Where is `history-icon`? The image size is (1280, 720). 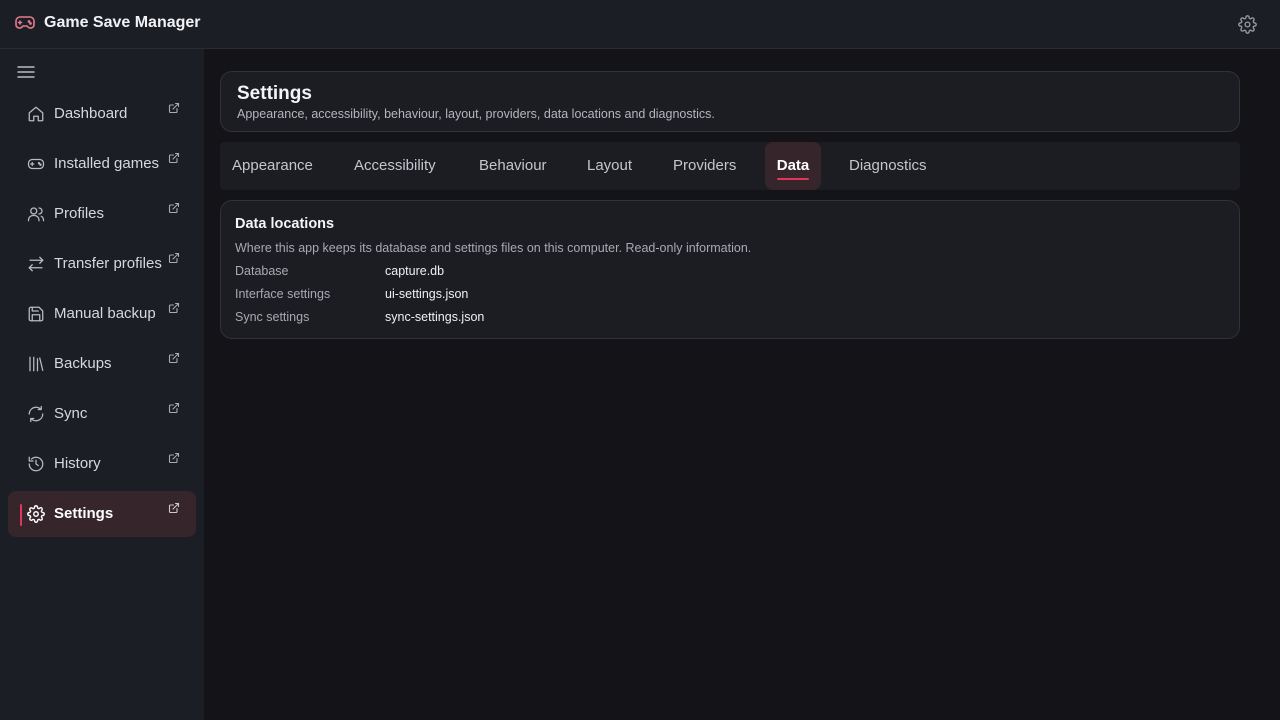 history-icon is located at coordinates (36, 464).